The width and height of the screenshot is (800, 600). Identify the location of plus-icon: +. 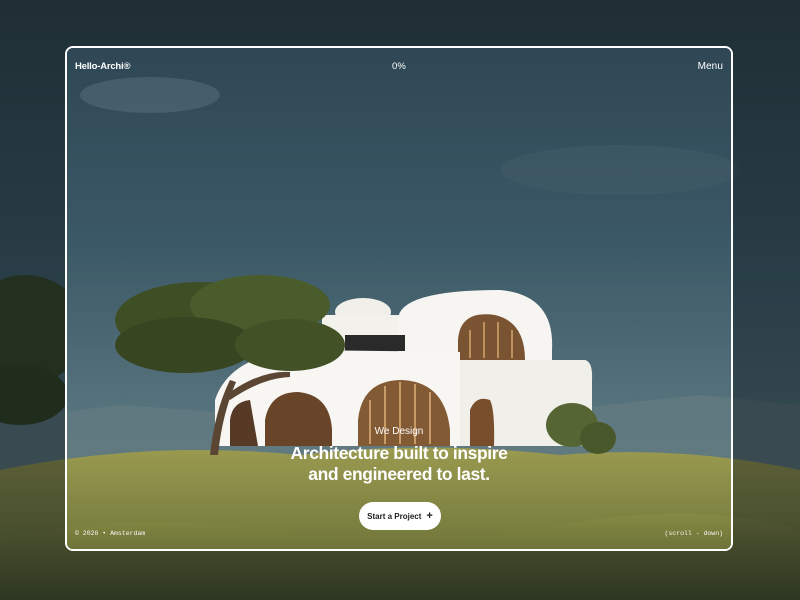
(429, 515).